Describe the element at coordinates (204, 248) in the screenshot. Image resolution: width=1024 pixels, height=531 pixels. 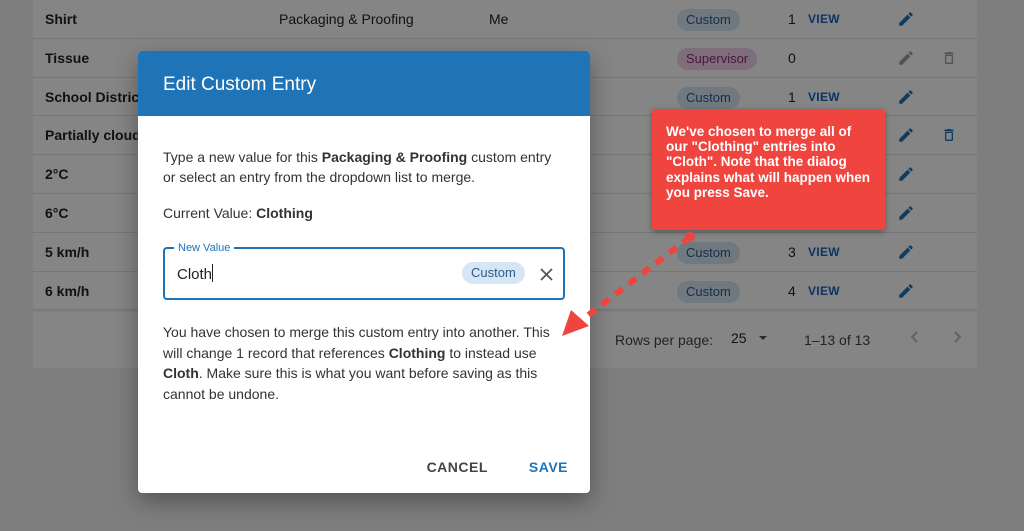
I see `new-value-label: New Value` at that location.